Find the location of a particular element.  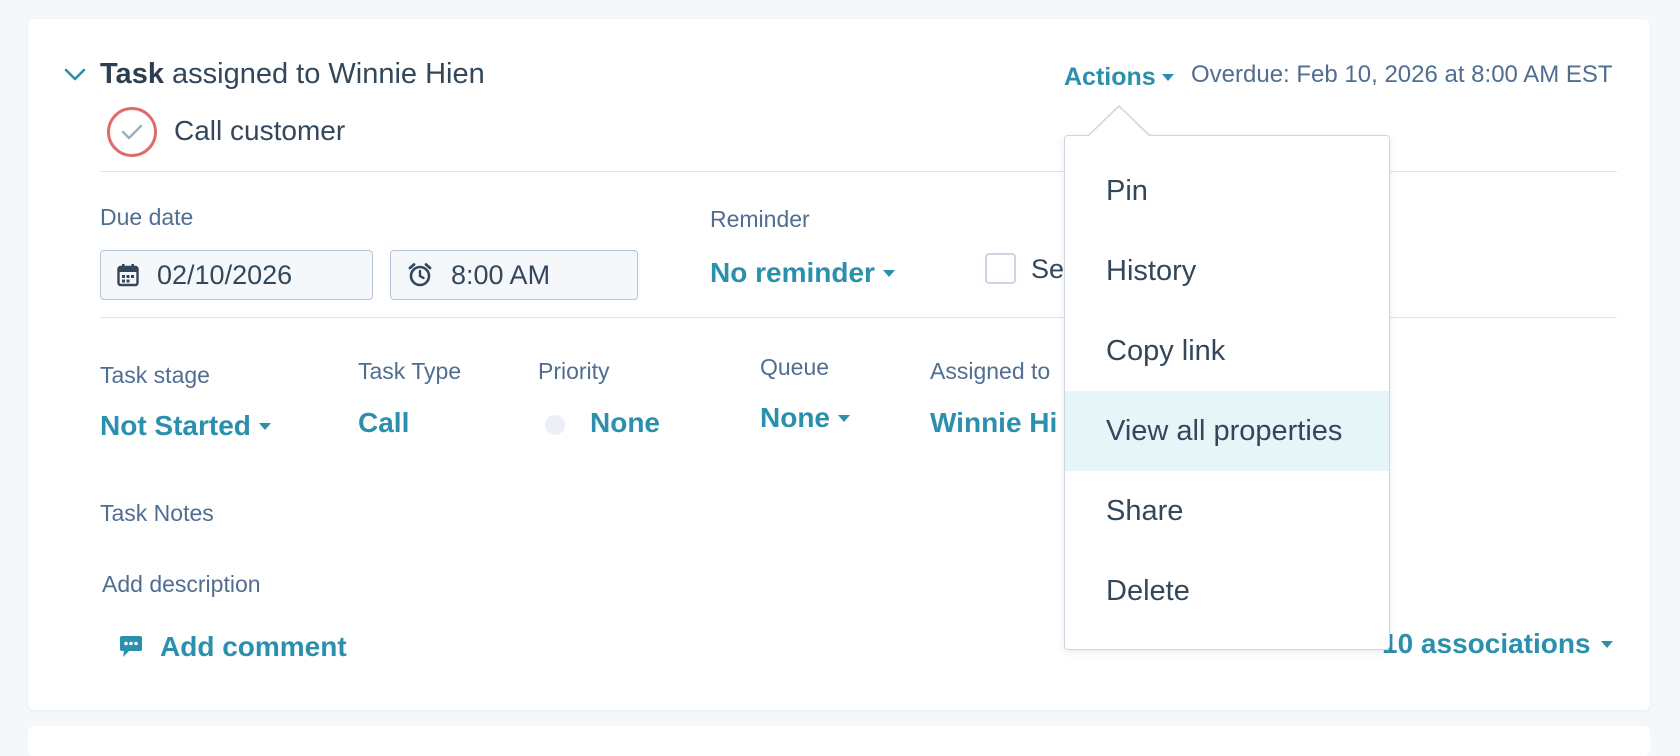

reminder-label: Reminder is located at coordinates (760, 219).